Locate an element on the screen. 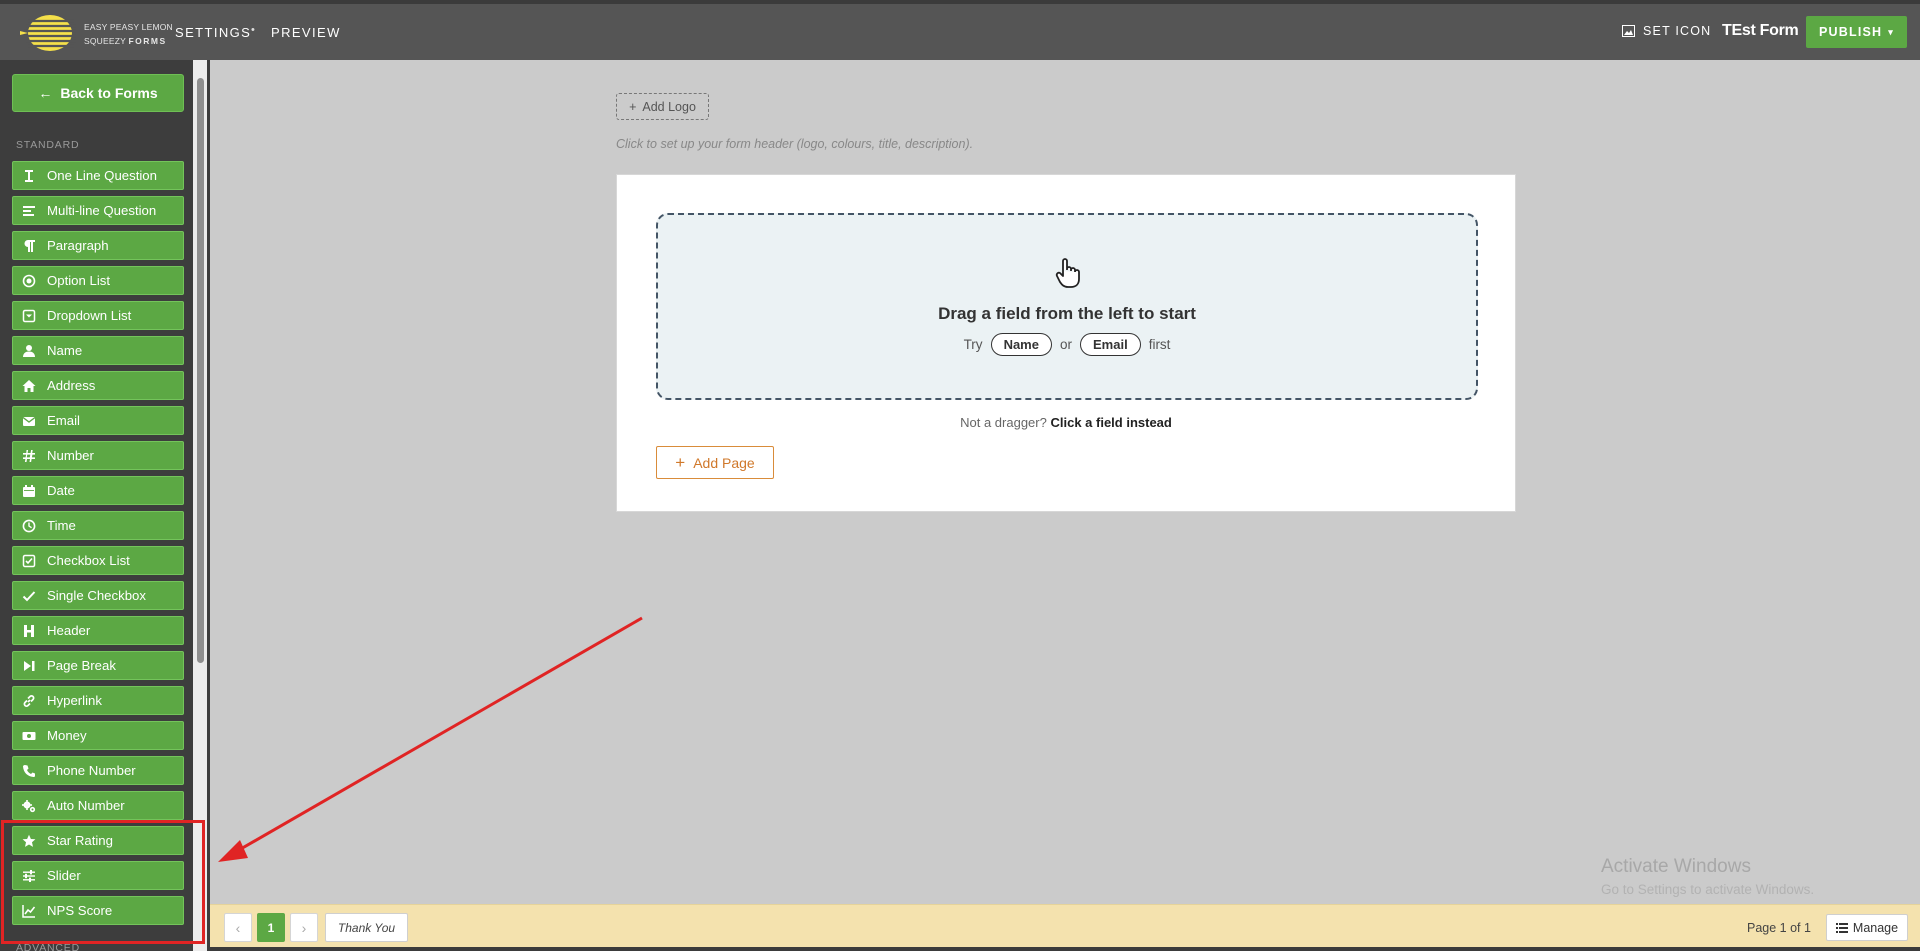  next-page-button: › is located at coordinates (304, 927).